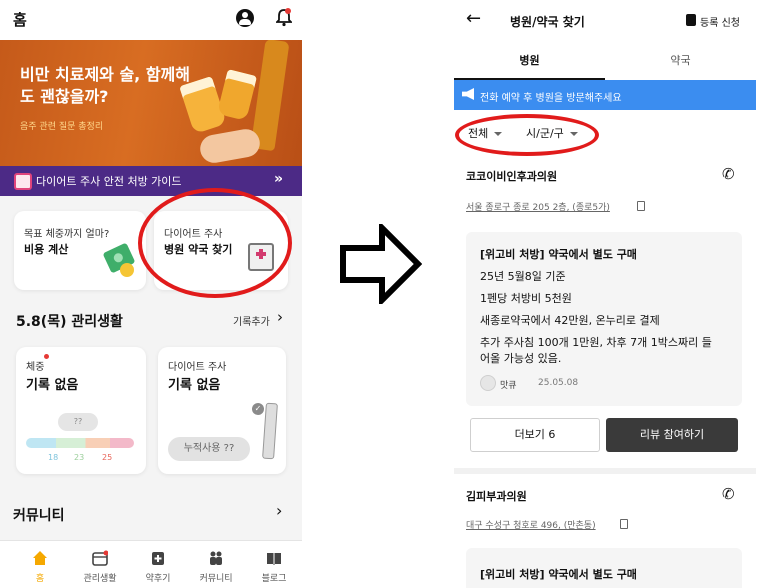  I want to click on review-author: 맛큐, so click(508, 386).